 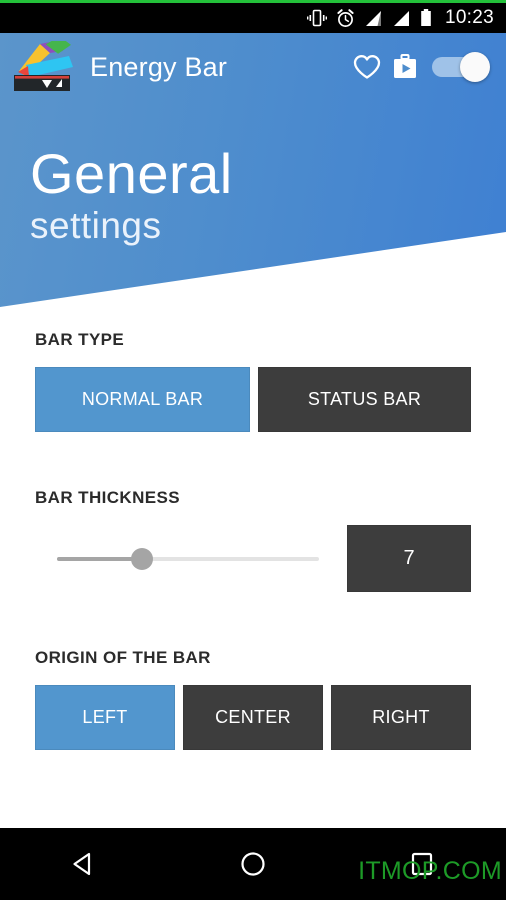 I want to click on app-bar: Energy Bar, so click(x=253, y=67).